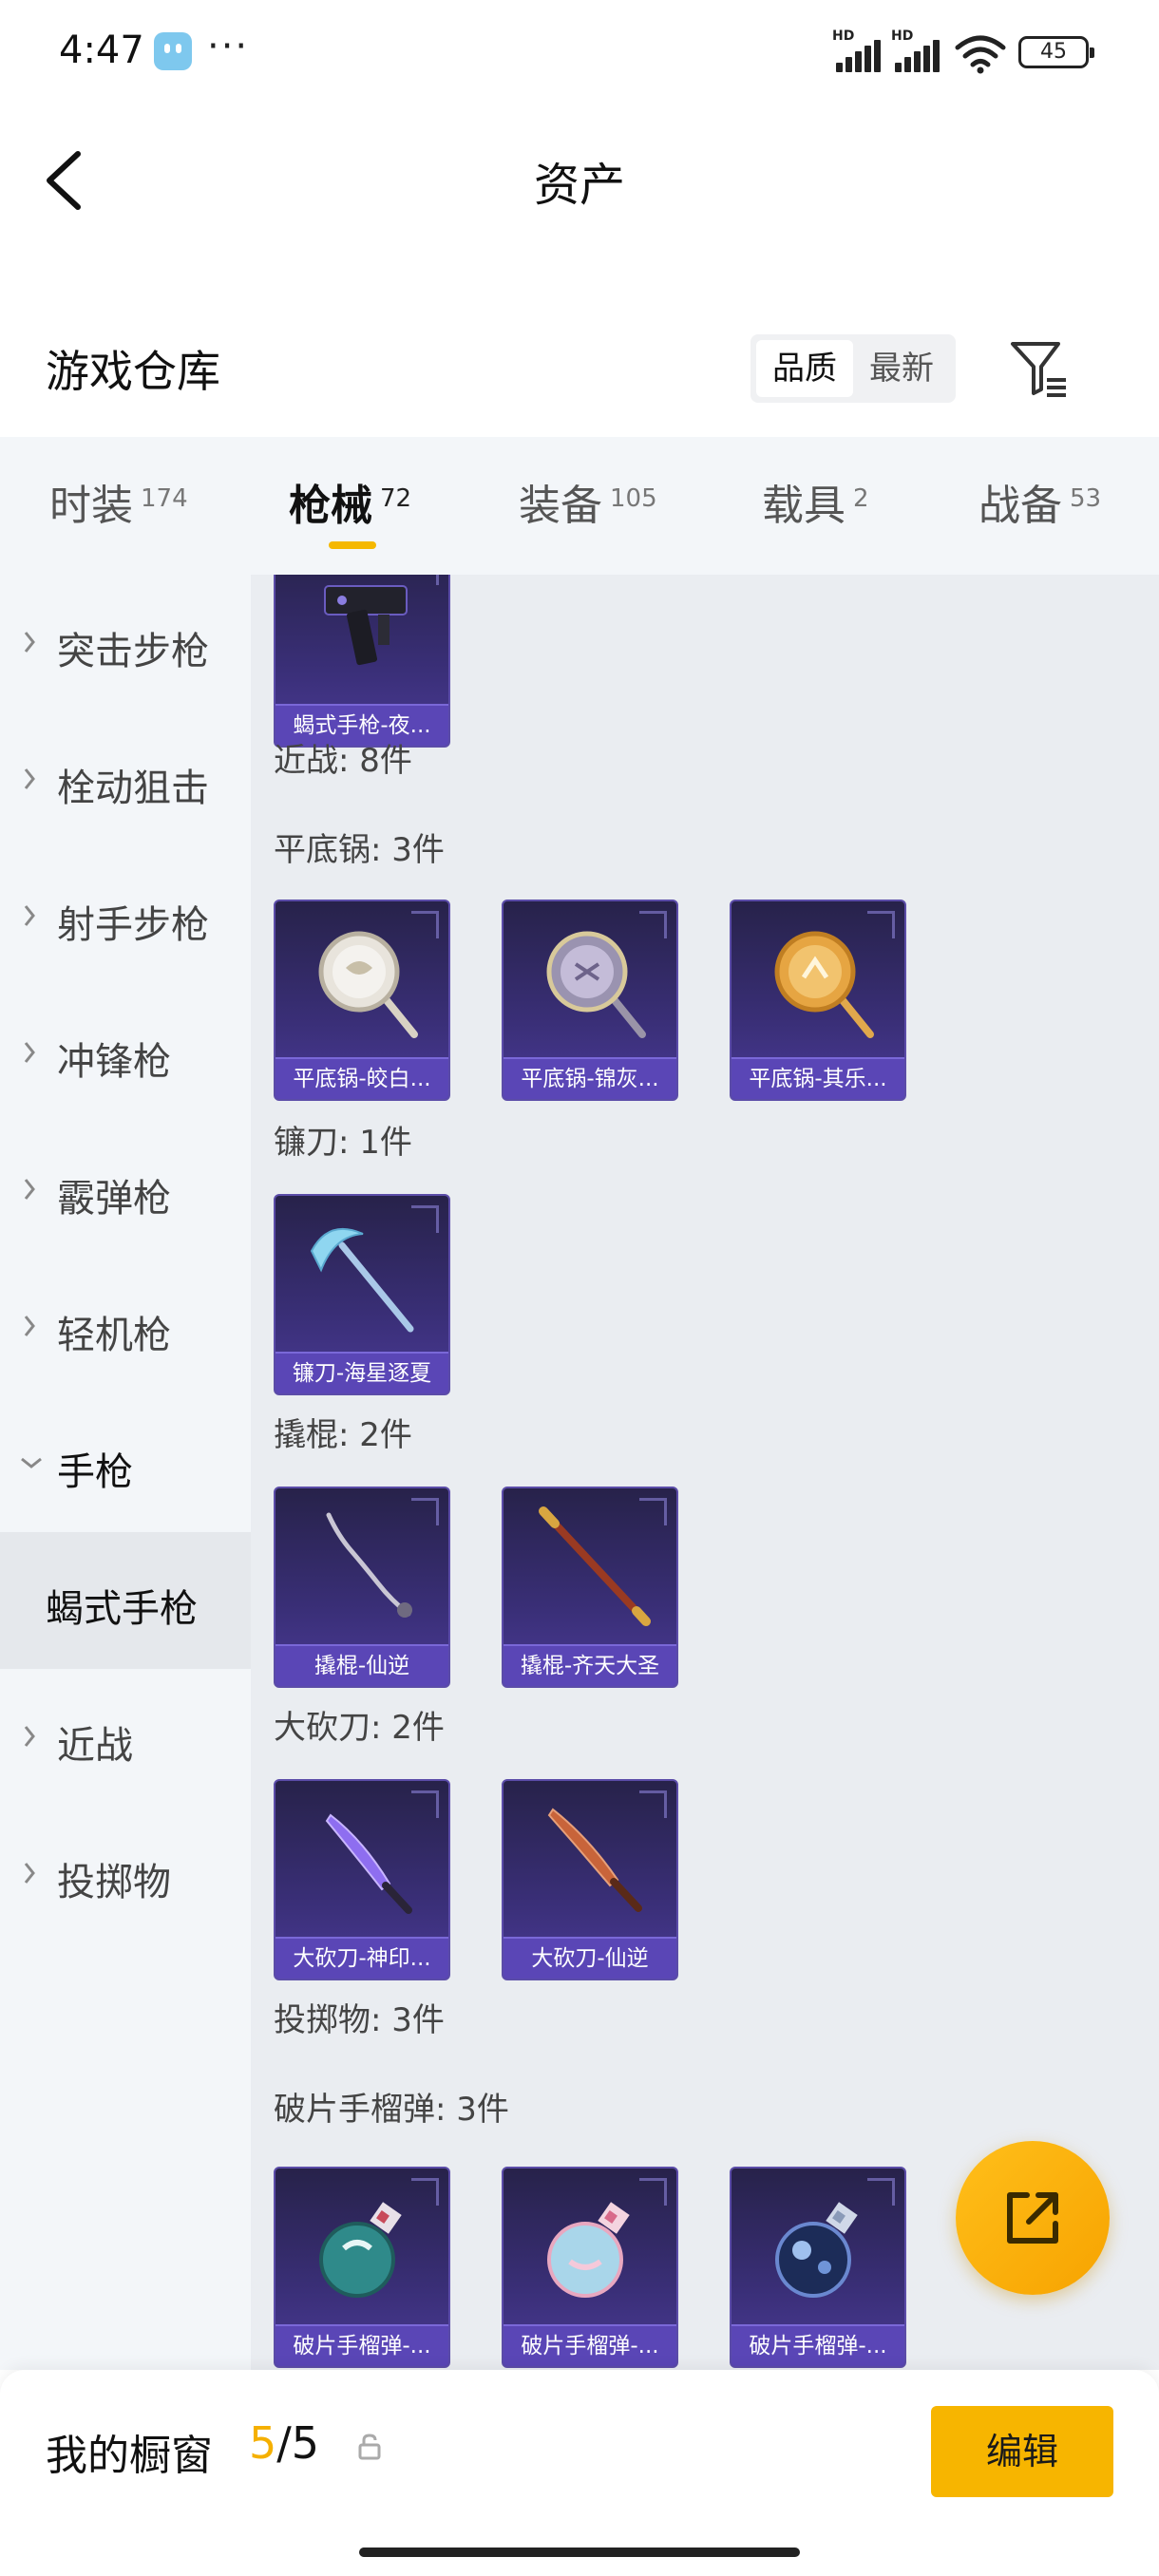 The width and height of the screenshot is (1159, 2576). Describe the element at coordinates (343, 1435) in the screenshot. I see `section-label: 撬棍: 2件` at that location.